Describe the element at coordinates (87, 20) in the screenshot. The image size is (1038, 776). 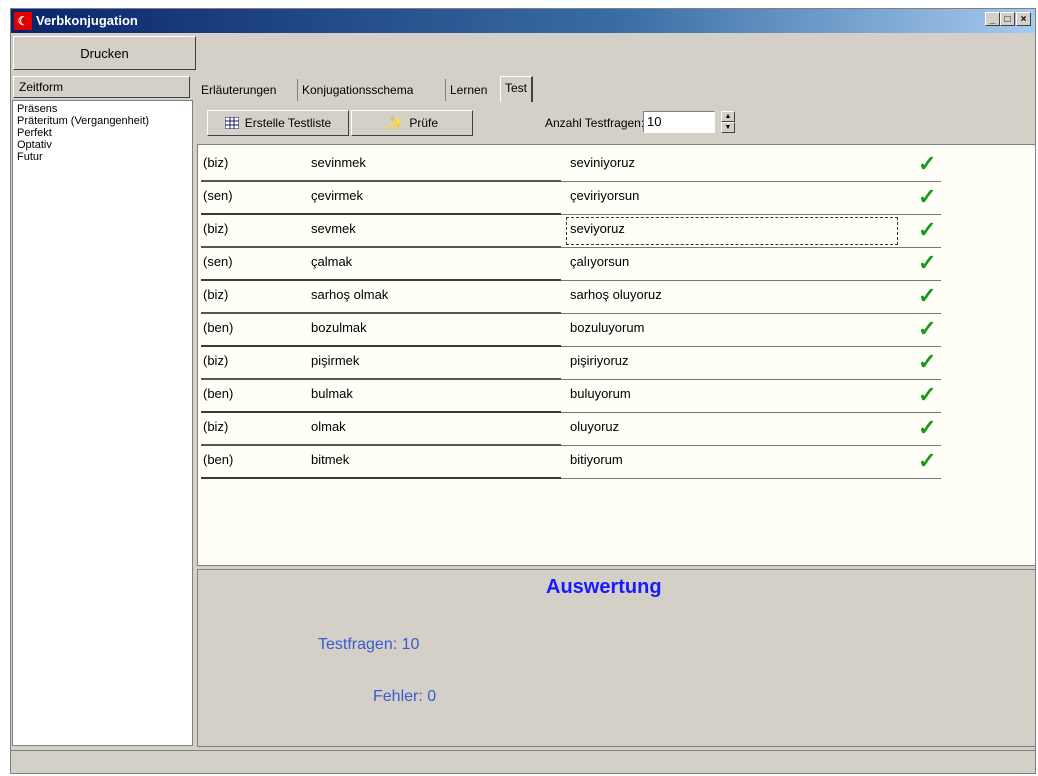
I see `window-title: Verbkonjugation` at that location.